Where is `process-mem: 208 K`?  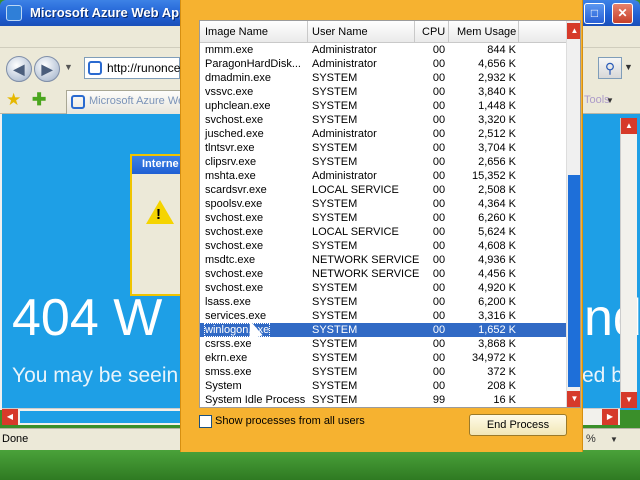 process-mem: 208 K is located at coordinates (501, 386).